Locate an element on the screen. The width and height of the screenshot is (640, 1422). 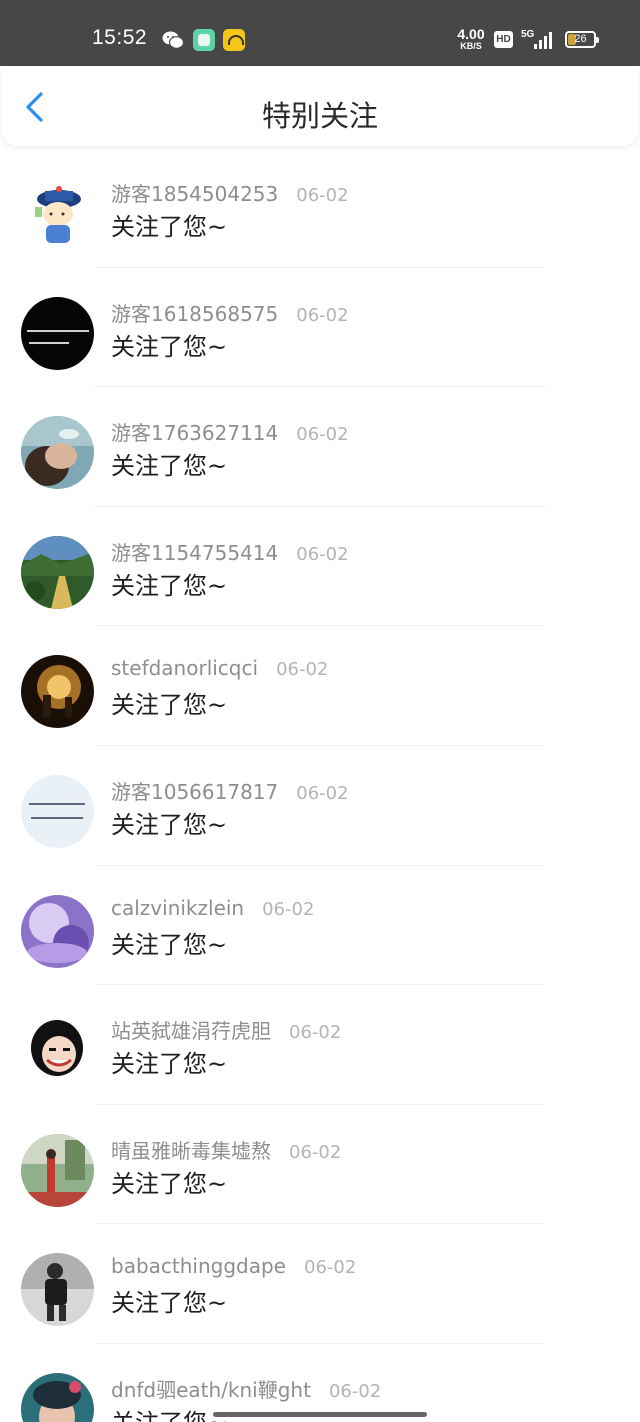
list-item: 游客1154755414 06-02 关注了您~ is located at coordinates (320, 567).